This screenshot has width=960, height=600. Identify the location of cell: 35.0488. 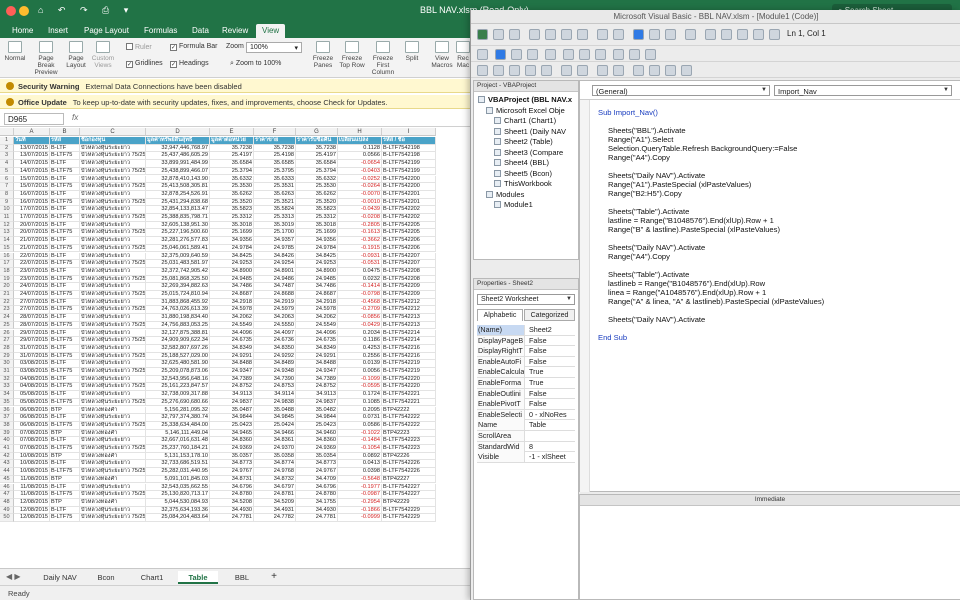
(275, 410).